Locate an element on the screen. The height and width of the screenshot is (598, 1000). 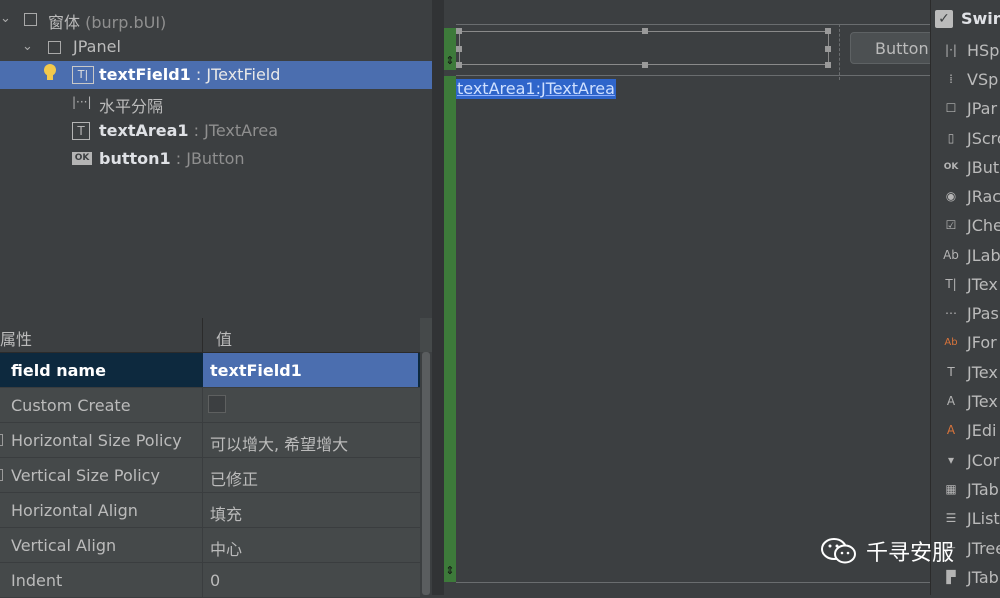
hspacer-icon: |···| is located at coordinates (82, 102).